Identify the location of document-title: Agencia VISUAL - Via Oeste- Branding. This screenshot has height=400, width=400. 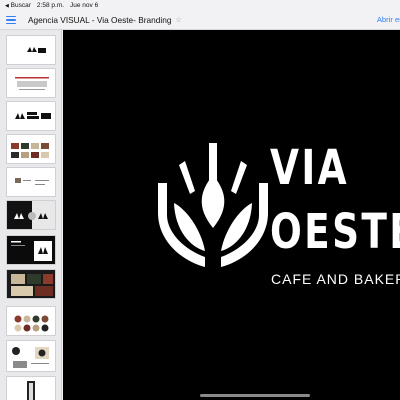
(100, 20).